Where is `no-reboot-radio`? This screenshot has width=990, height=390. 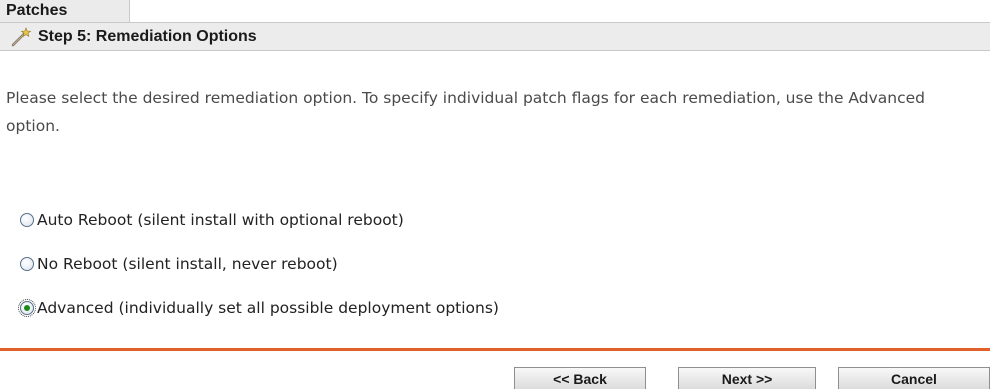 no-reboot-radio is located at coordinates (27, 264).